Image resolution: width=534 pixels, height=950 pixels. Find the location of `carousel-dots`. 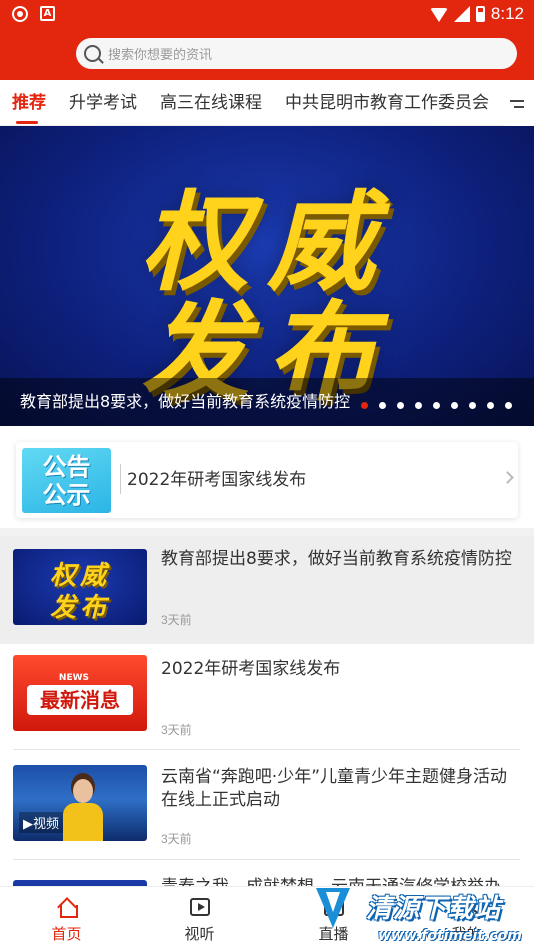

carousel-dots is located at coordinates (436, 405).